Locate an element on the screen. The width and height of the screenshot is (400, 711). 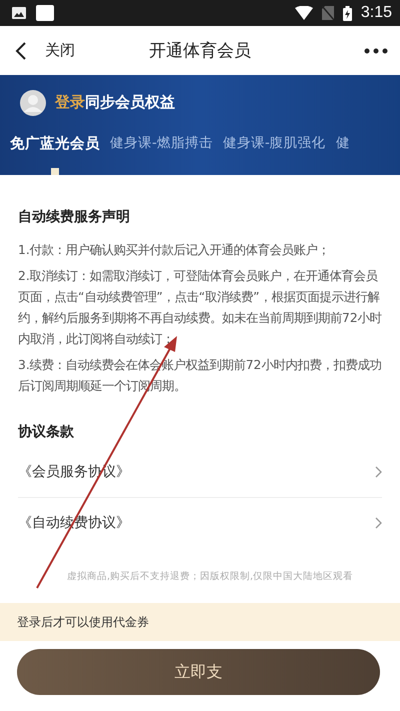
section-title: 自动续费服务声明 is located at coordinates (74, 217).